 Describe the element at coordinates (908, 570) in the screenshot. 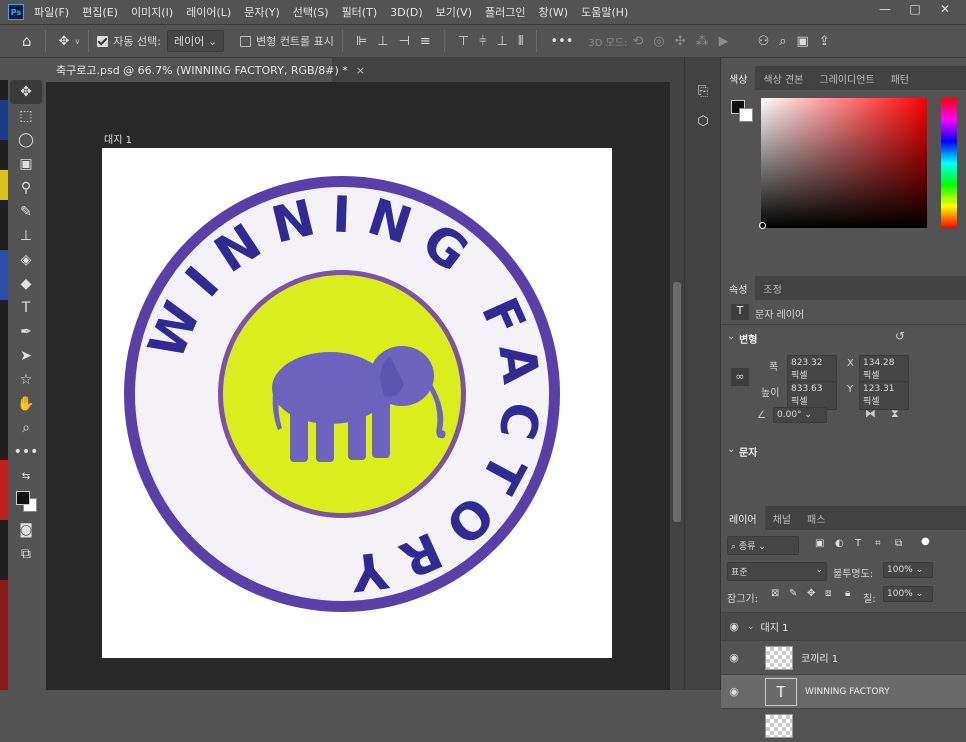

I see `opacity-field: 100% ⌄` at that location.